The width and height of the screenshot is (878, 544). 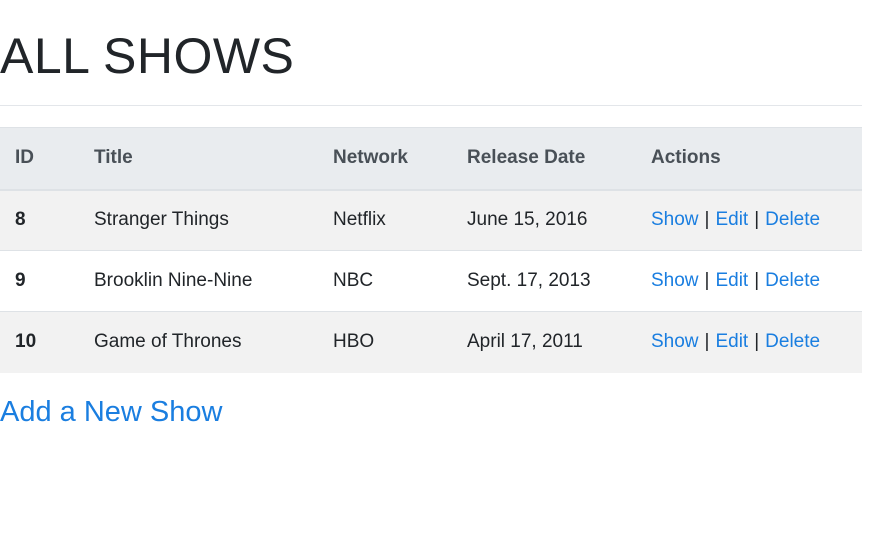 What do you see at coordinates (47, 342) in the screenshot?
I see `cell-id: 10` at bounding box center [47, 342].